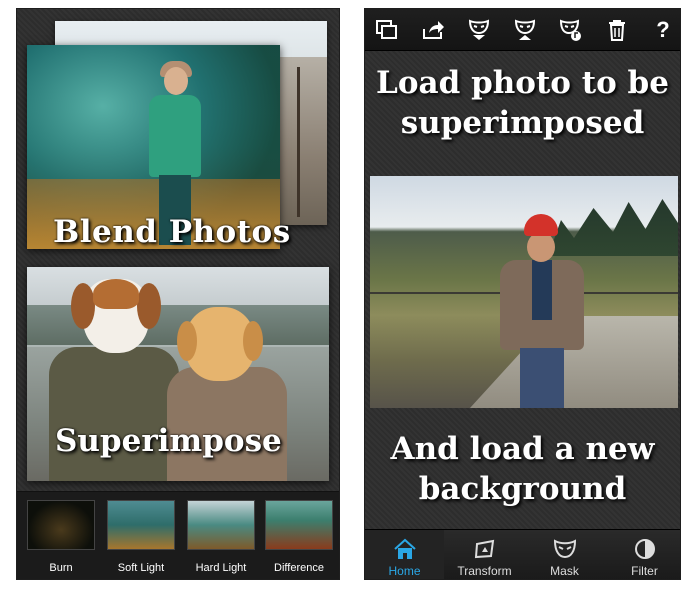 The height and width of the screenshot is (589, 697). Describe the element at coordinates (433, 30) in the screenshot. I see `share-icon` at that location.